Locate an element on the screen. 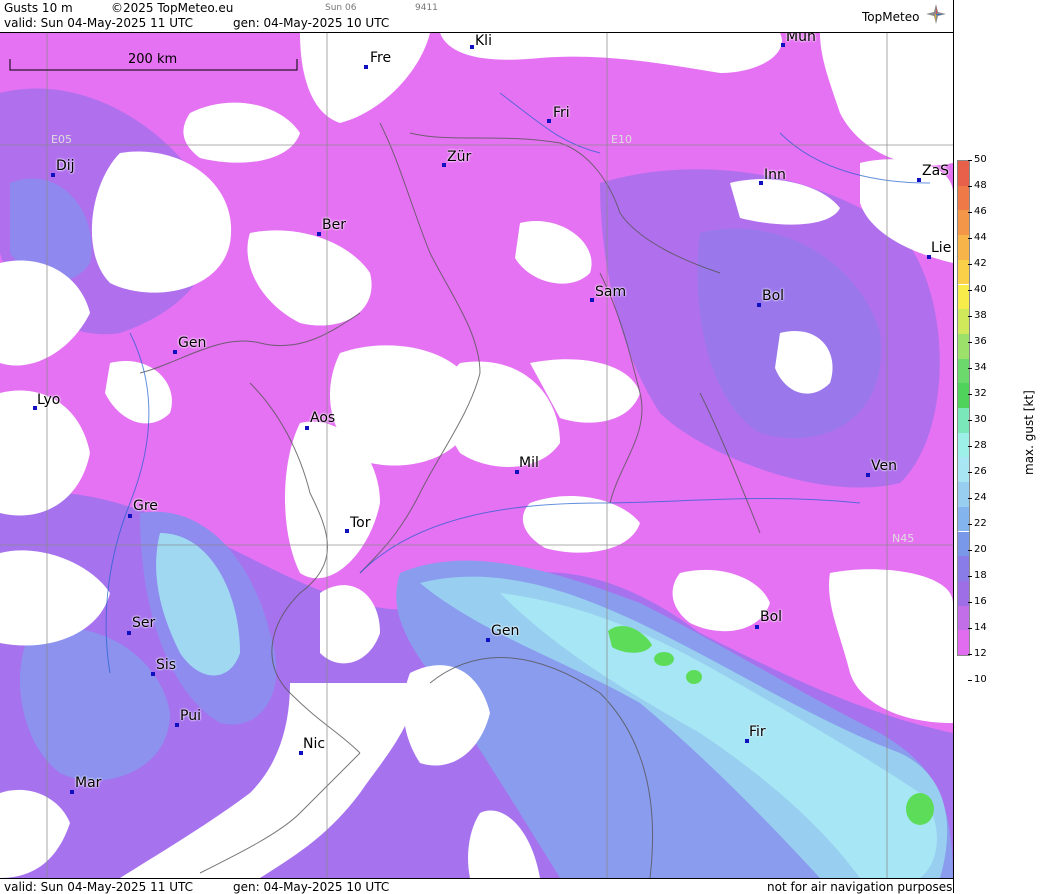 This screenshot has width=1045, height=894. city-label-sam: Sam is located at coordinates (611, 292).